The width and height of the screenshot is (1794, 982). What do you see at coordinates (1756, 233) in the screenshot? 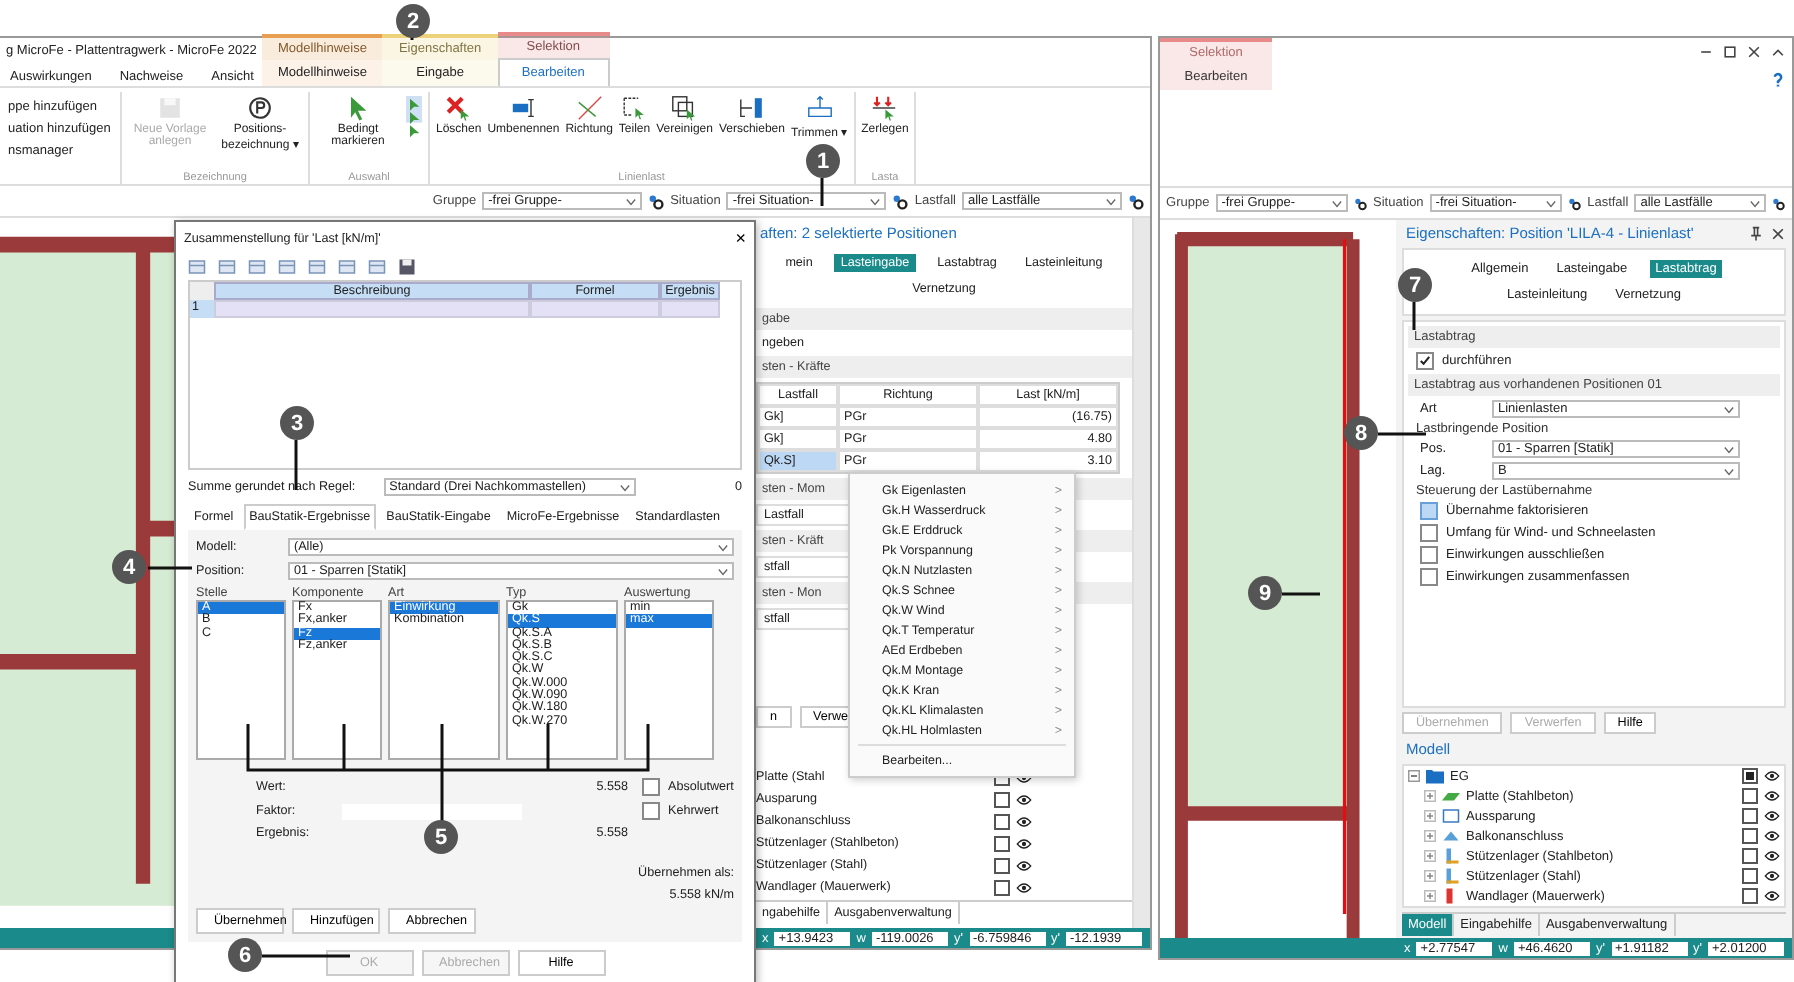
I see `pin-icon` at bounding box center [1756, 233].